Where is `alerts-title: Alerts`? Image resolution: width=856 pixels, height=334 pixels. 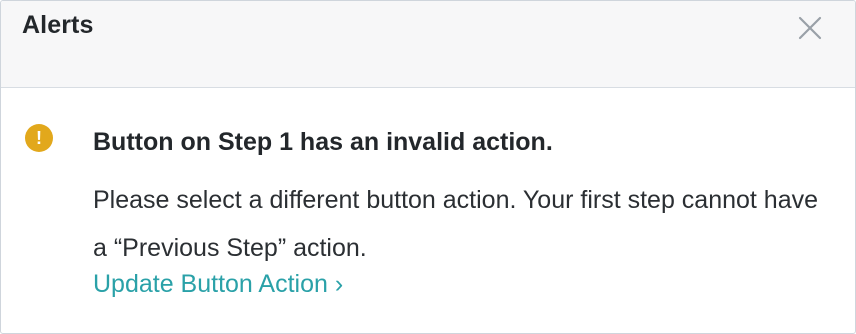
alerts-title: Alerts is located at coordinates (58, 25).